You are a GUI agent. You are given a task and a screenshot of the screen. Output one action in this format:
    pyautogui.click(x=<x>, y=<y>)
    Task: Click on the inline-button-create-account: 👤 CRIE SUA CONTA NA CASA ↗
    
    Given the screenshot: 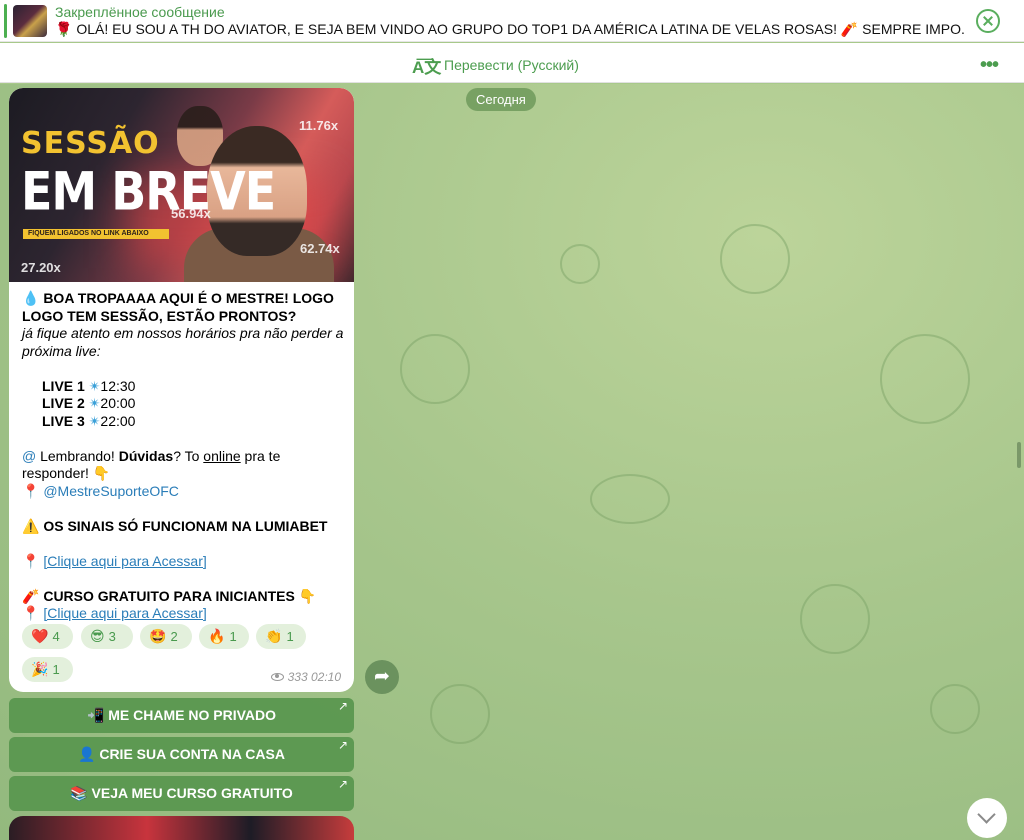 What is the action you would take?
    pyautogui.click(x=181, y=754)
    